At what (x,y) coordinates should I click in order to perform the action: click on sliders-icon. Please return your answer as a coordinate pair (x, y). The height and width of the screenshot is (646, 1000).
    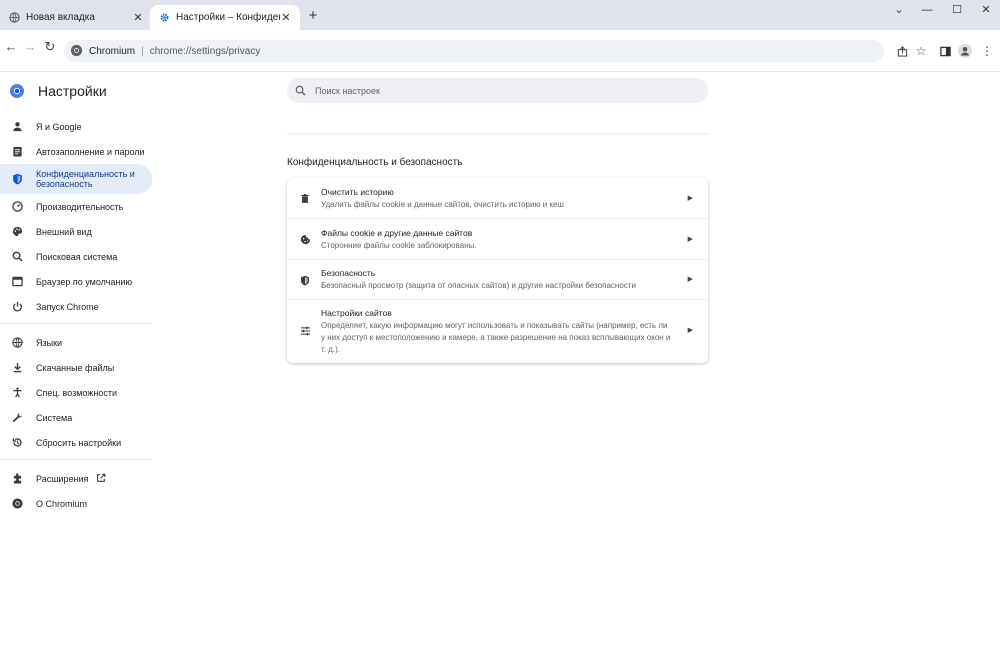
    Looking at the image, I should click on (305, 331).